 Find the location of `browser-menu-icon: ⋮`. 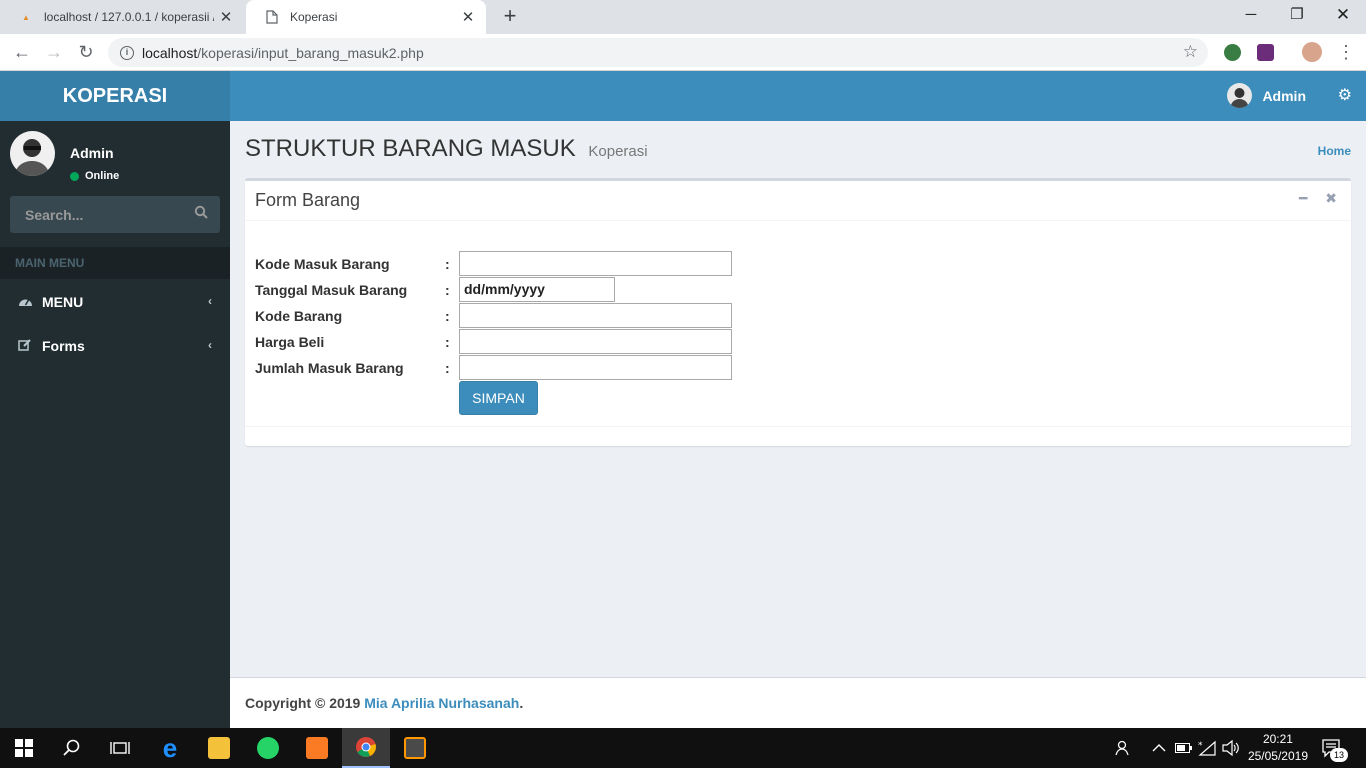

browser-menu-icon: ⋮ is located at coordinates (1346, 52).